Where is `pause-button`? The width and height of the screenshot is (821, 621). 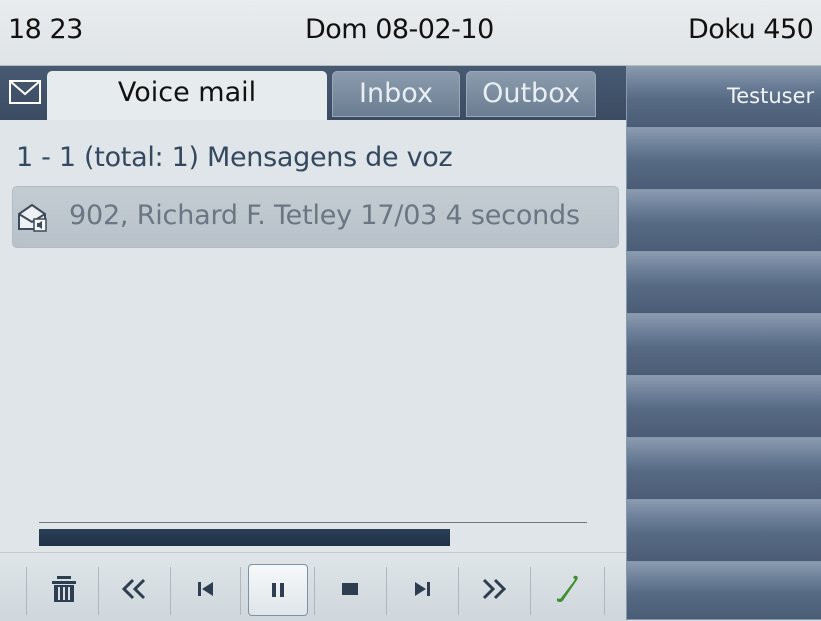 pause-button is located at coordinates (278, 590).